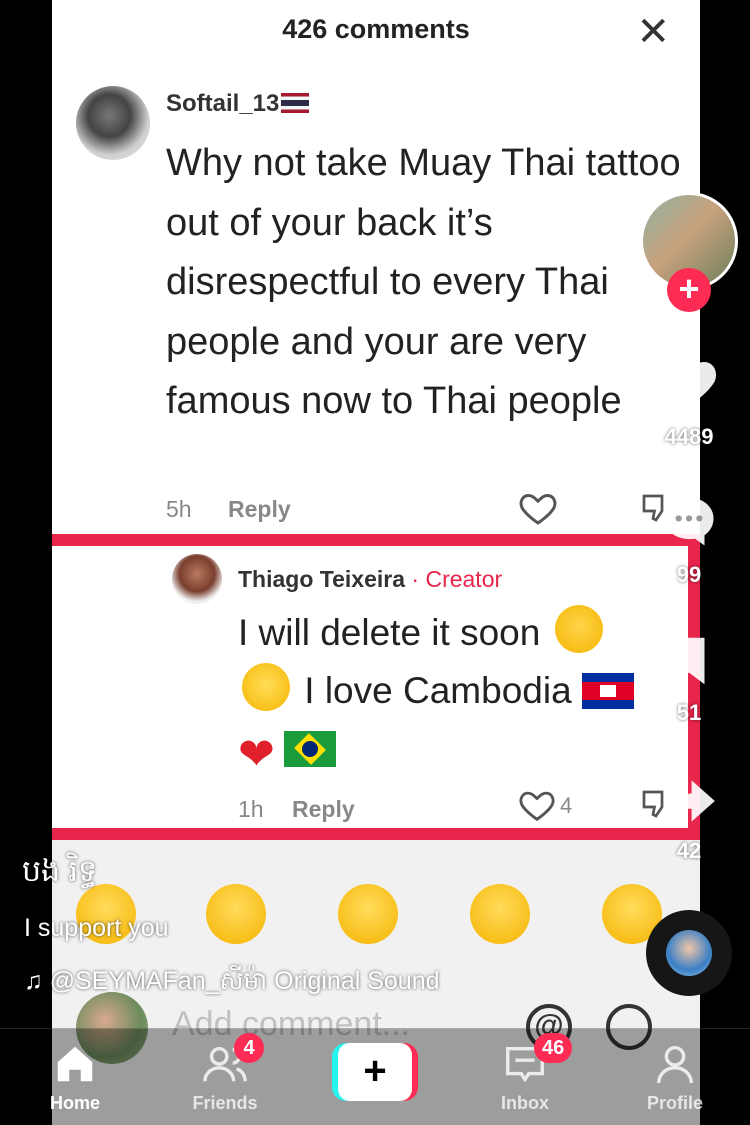 This screenshot has height=1125, width=750. Describe the element at coordinates (249, 1048) in the screenshot. I see `friends-badge: 4` at that location.